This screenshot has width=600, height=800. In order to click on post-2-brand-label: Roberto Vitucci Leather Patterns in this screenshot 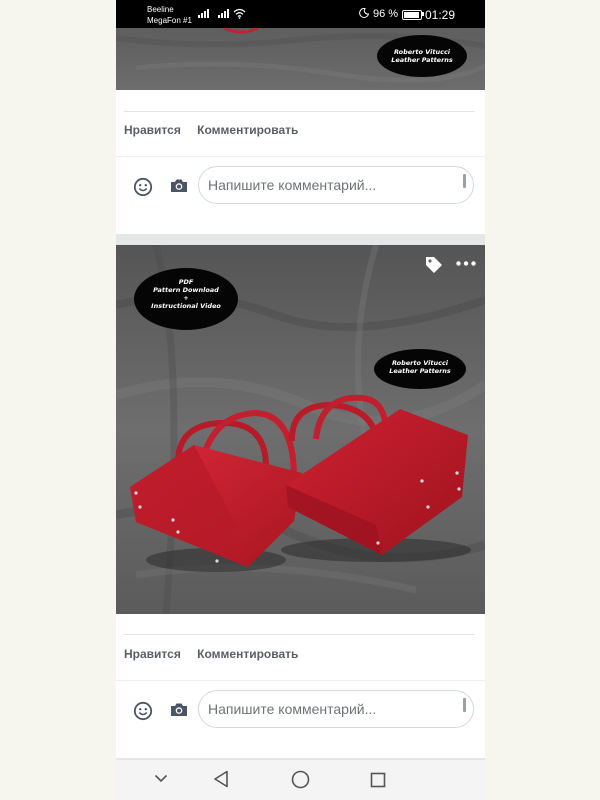, I will do `click(420, 367)`.